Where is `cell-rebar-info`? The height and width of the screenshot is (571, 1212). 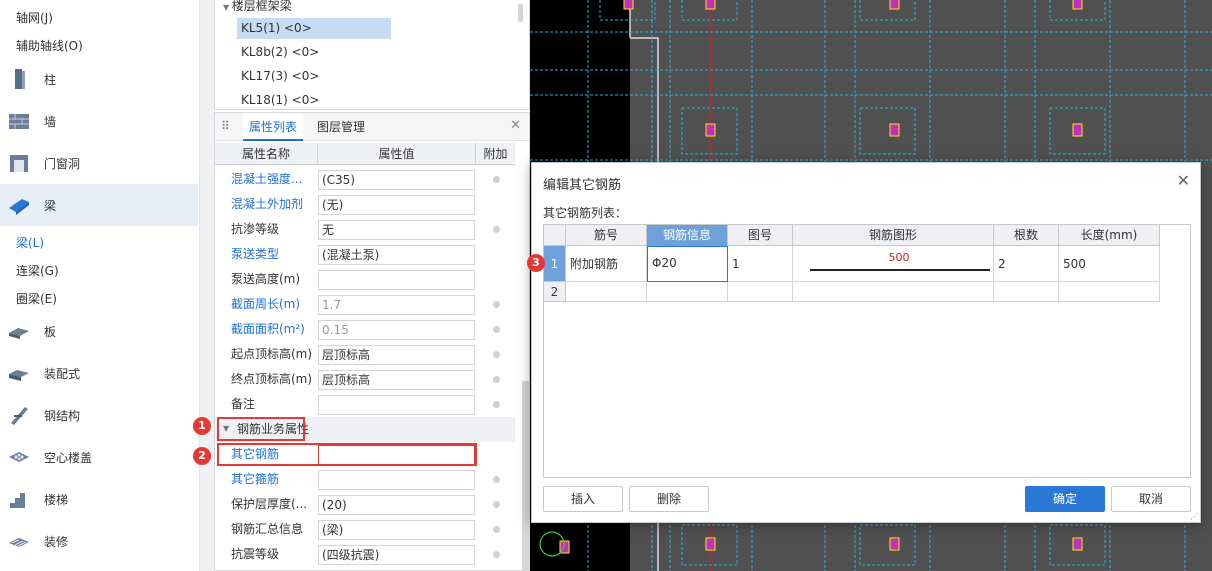
cell-rebar-info is located at coordinates (687, 292).